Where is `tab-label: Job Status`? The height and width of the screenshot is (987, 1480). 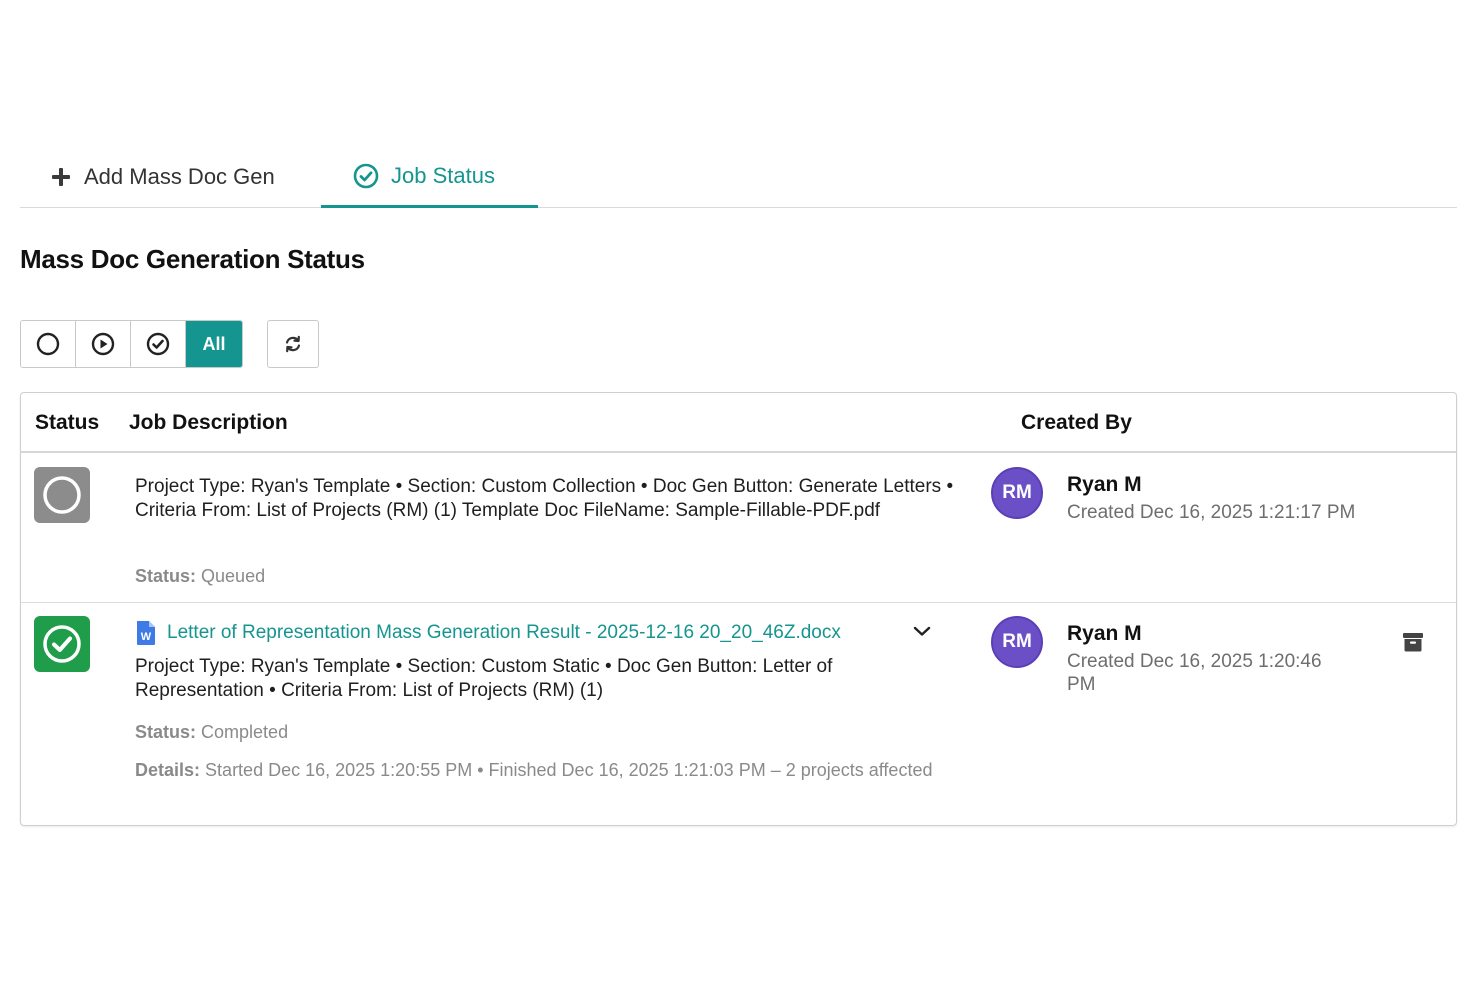
tab-label: Job Status is located at coordinates (443, 175).